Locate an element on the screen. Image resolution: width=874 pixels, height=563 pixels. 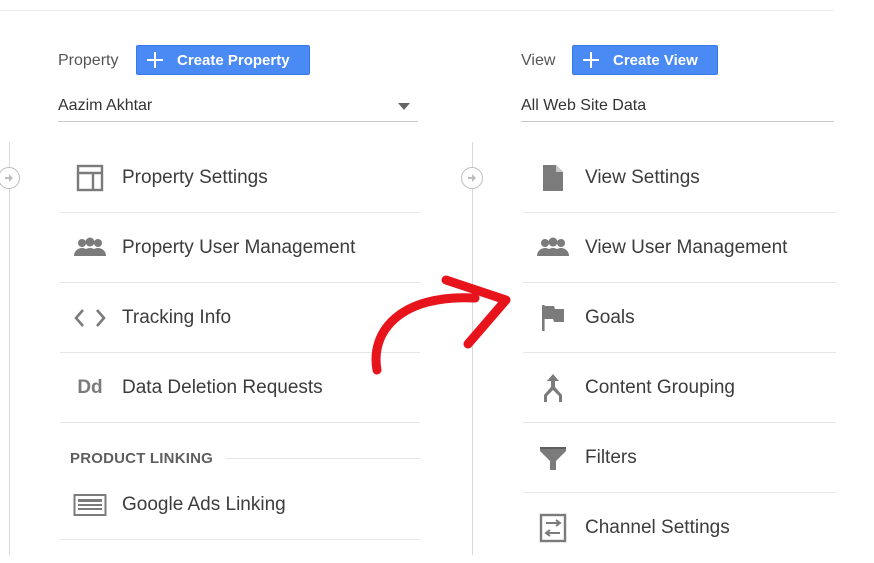
annotation-arrow-icon is located at coordinates (441, 325).